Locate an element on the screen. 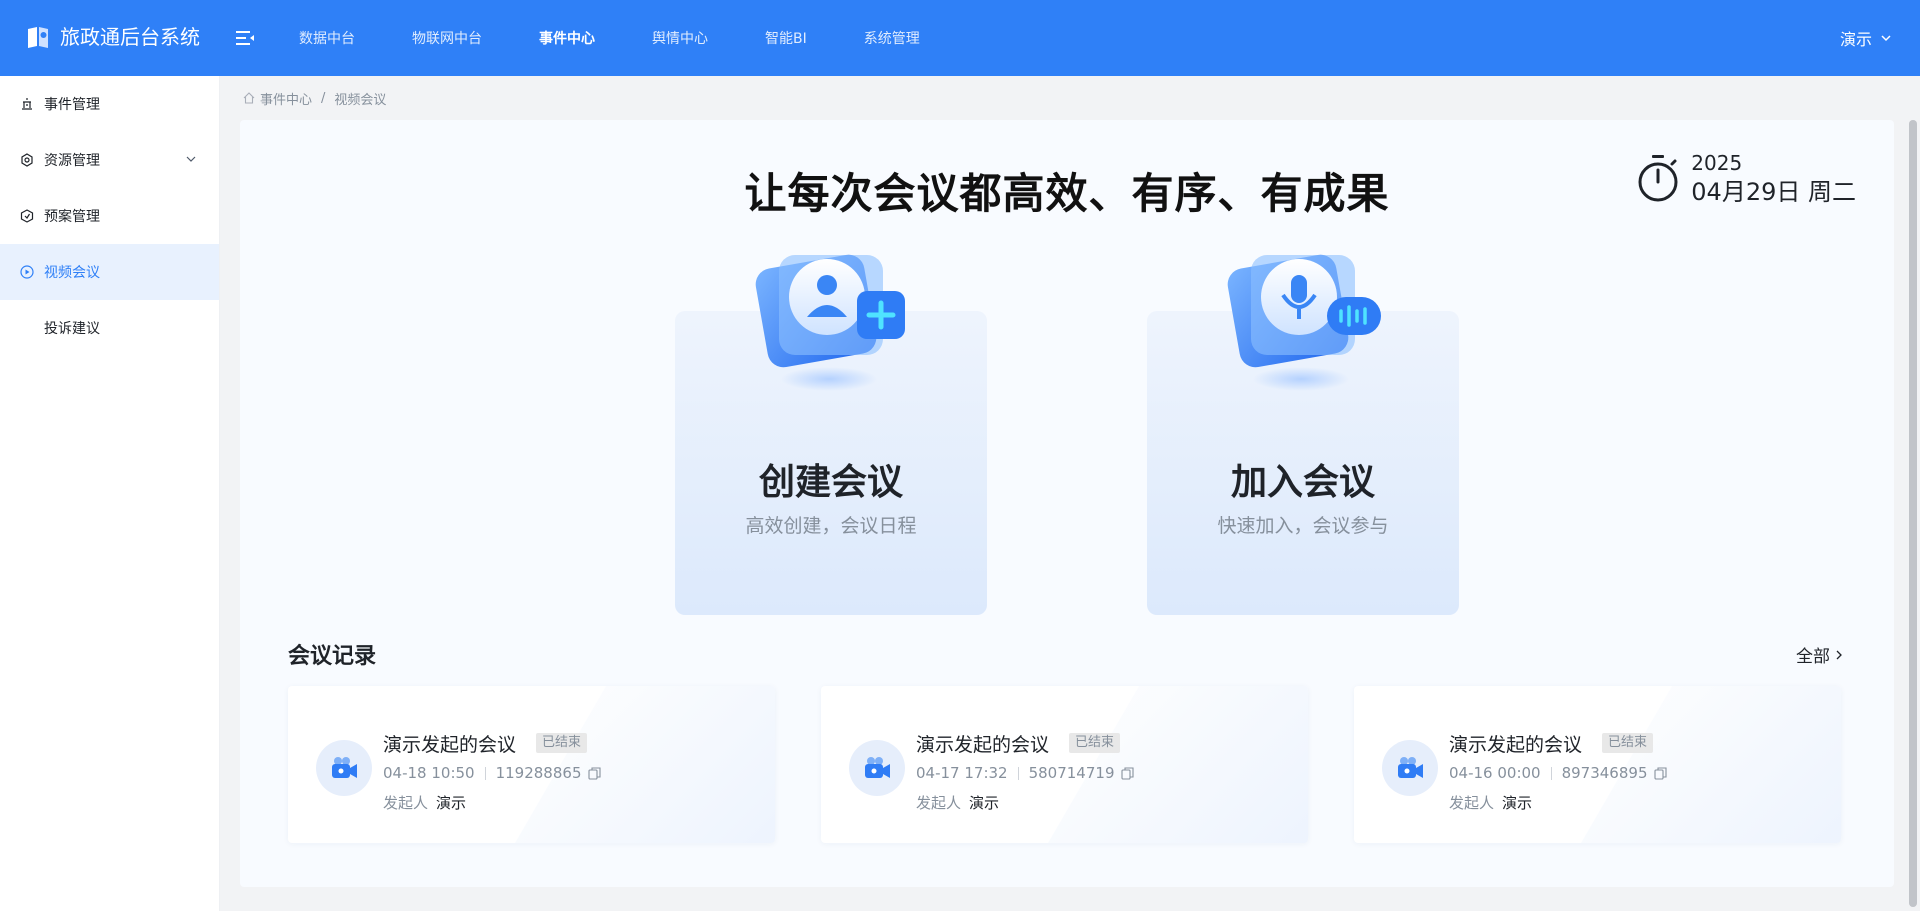 The height and width of the screenshot is (911, 1920). meeting-id: 119288865 is located at coordinates (538, 773).